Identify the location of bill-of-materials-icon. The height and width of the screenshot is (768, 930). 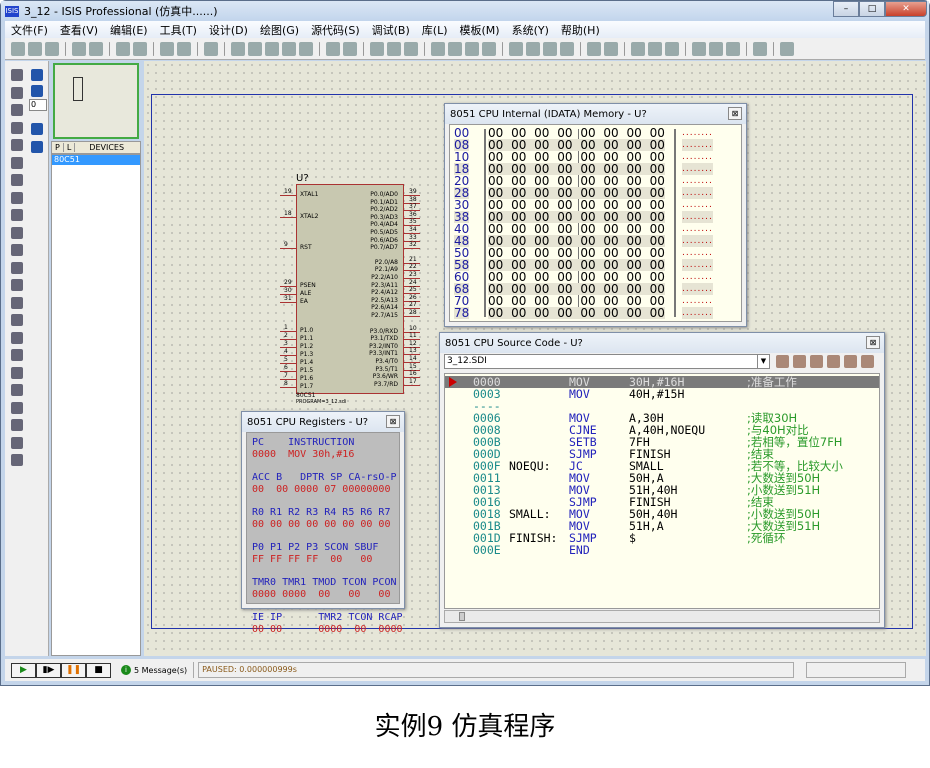
(733, 48).